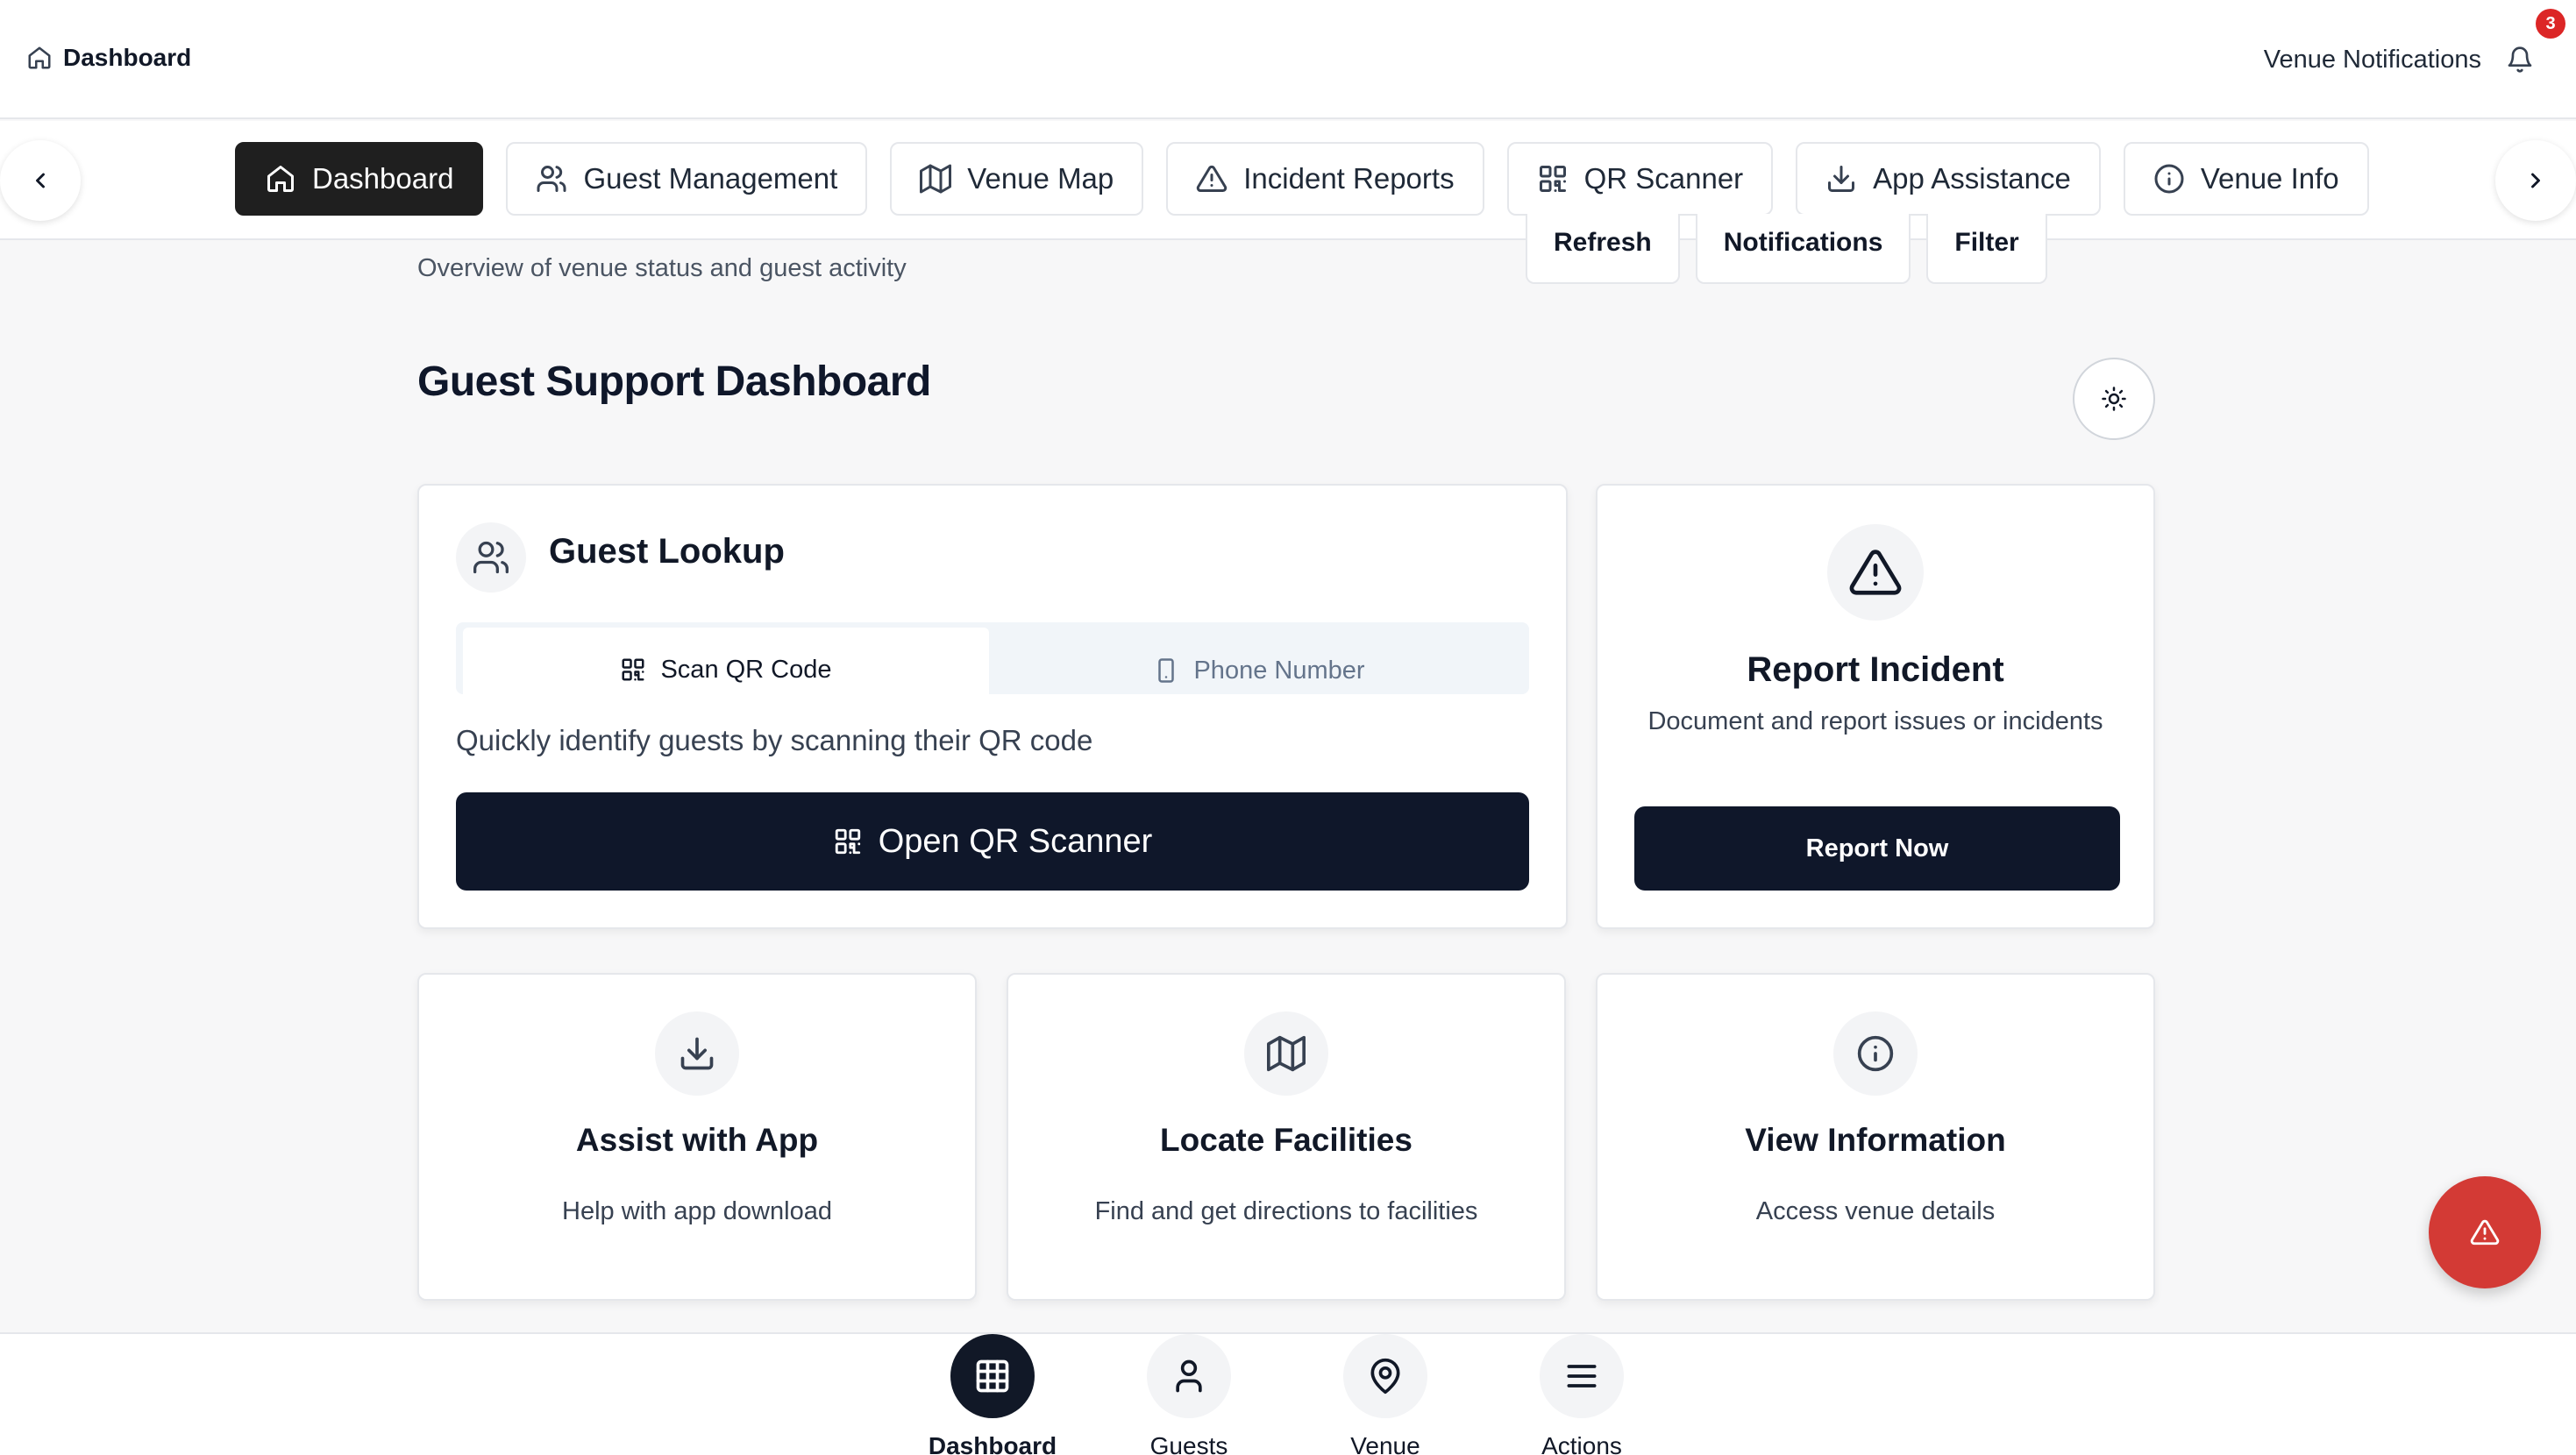  Describe the element at coordinates (697, 1211) in the screenshot. I see `card-description: Help with app download` at that location.